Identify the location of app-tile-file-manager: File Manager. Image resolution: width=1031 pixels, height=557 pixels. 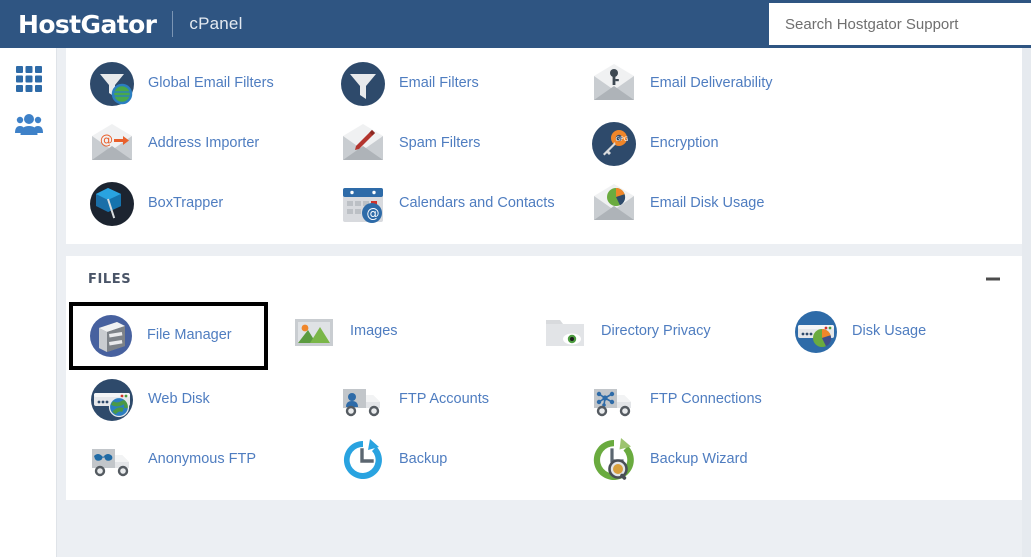
(168, 336).